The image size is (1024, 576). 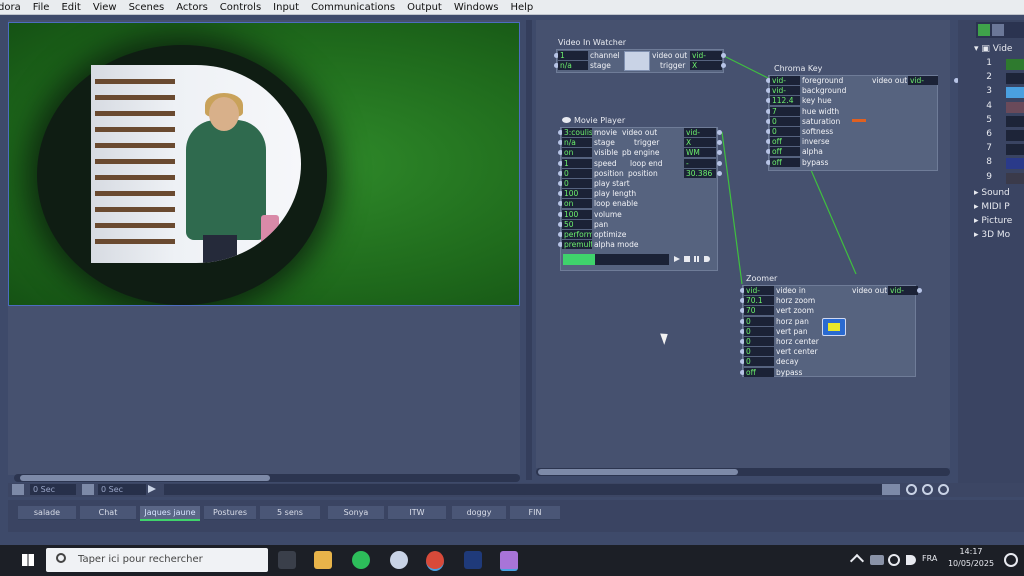 What do you see at coordinates (857, 561) in the screenshot?
I see `chevron-up-icon` at bounding box center [857, 561].